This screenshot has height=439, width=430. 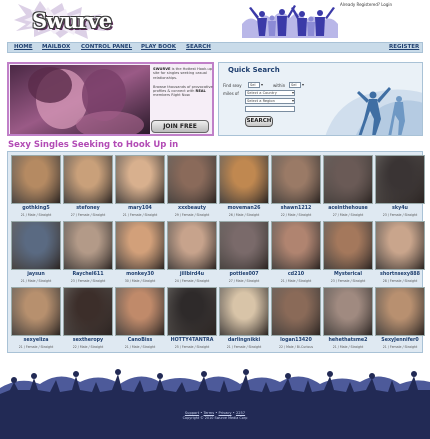 What do you see at coordinates (400, 340) in the screenshot?
I see `profile-username: SexyJennifer0` at bounding box center [400, 340].